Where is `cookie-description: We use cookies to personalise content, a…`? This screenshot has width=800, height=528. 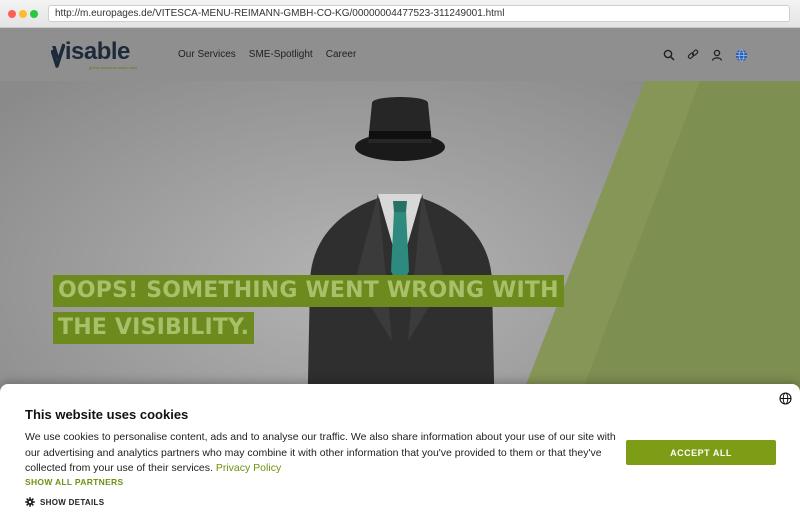
cookie-description: We use cookies to personalise content, a… is located at coordinates (322, 453).